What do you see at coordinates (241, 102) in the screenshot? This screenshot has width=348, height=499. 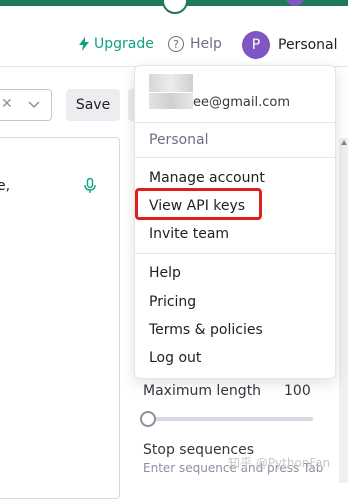 I see `account-email: ee@gmail.com` at bounding box center [241, 102].